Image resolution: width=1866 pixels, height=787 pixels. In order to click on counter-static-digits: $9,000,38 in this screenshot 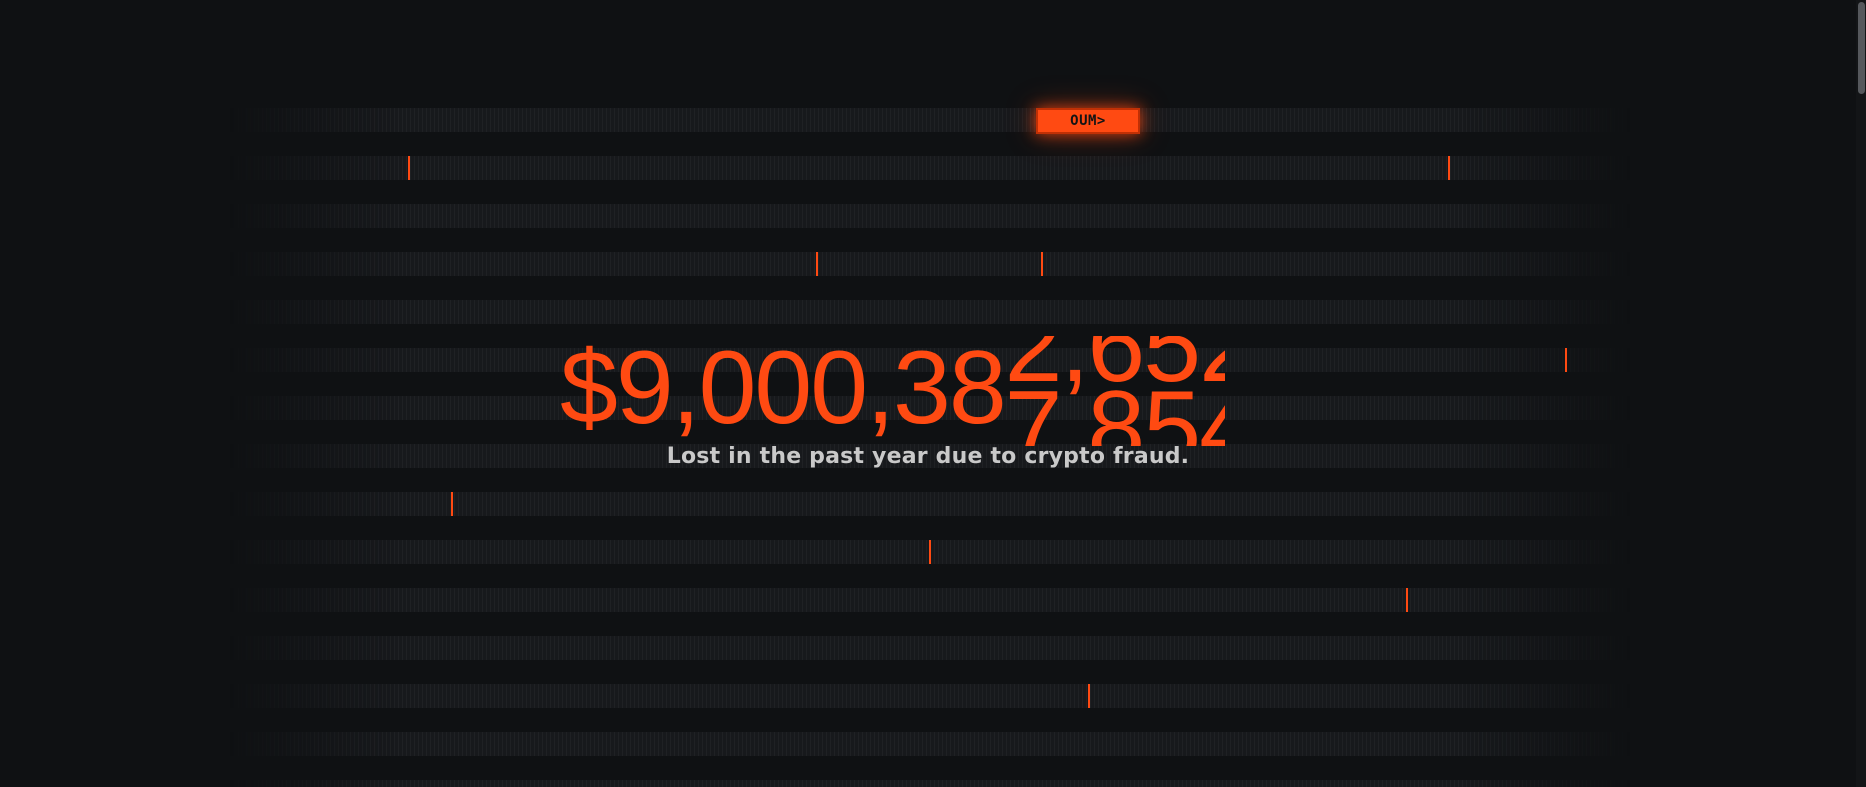, I will do `click(783, 388)`.